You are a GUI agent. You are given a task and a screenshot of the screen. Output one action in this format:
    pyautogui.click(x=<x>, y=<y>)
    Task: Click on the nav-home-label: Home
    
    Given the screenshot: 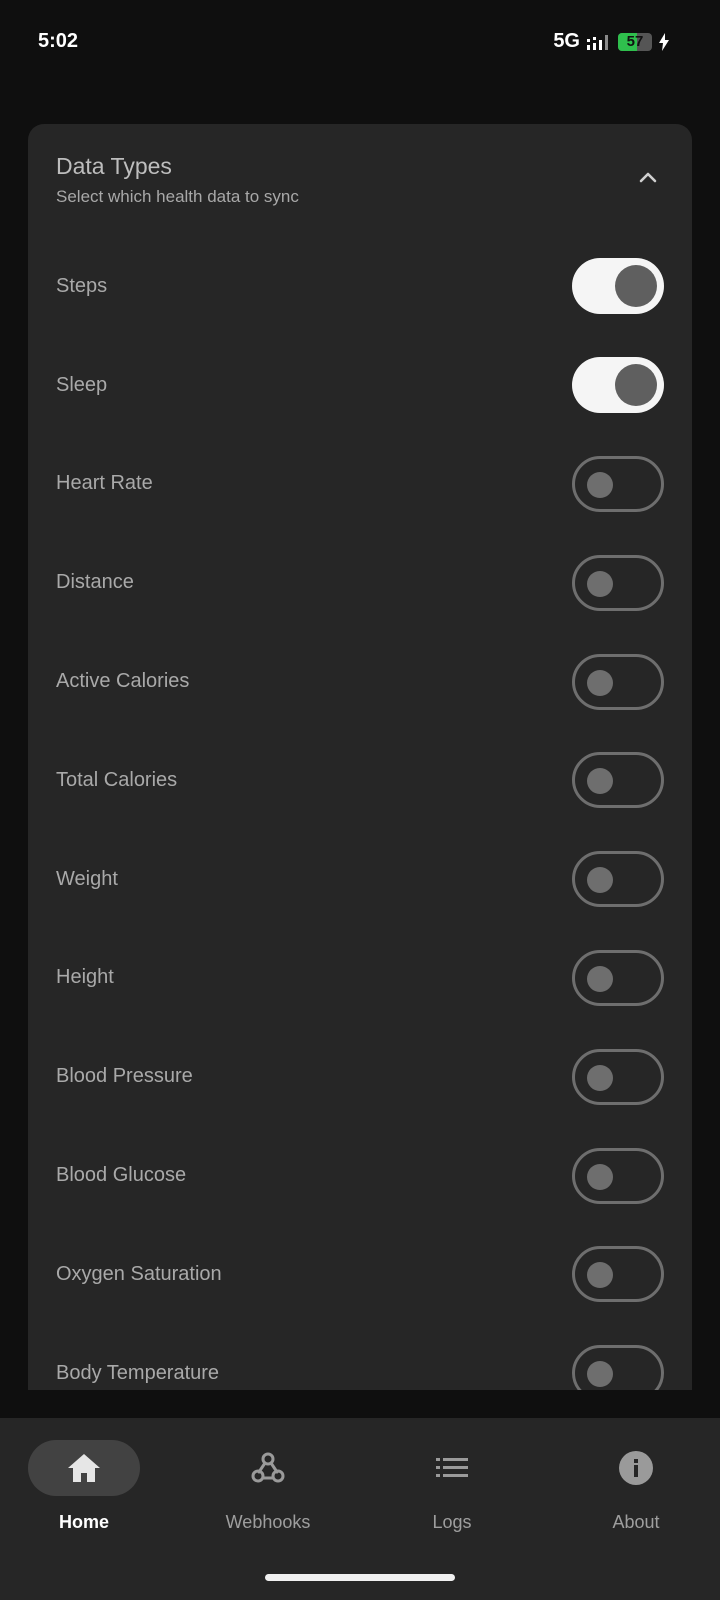 What is the action you would take?
    pyautogui.click(x=83, y=1522)
    